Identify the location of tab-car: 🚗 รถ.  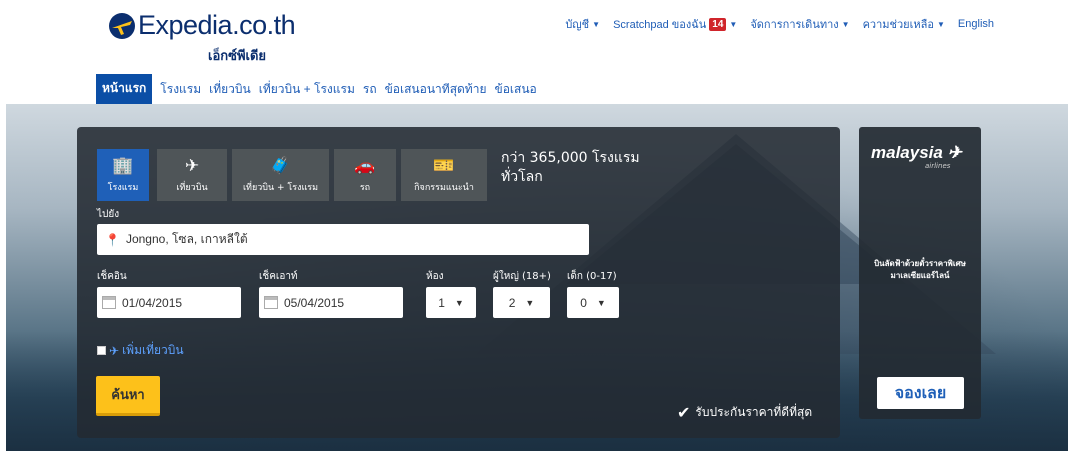
(365, 175).